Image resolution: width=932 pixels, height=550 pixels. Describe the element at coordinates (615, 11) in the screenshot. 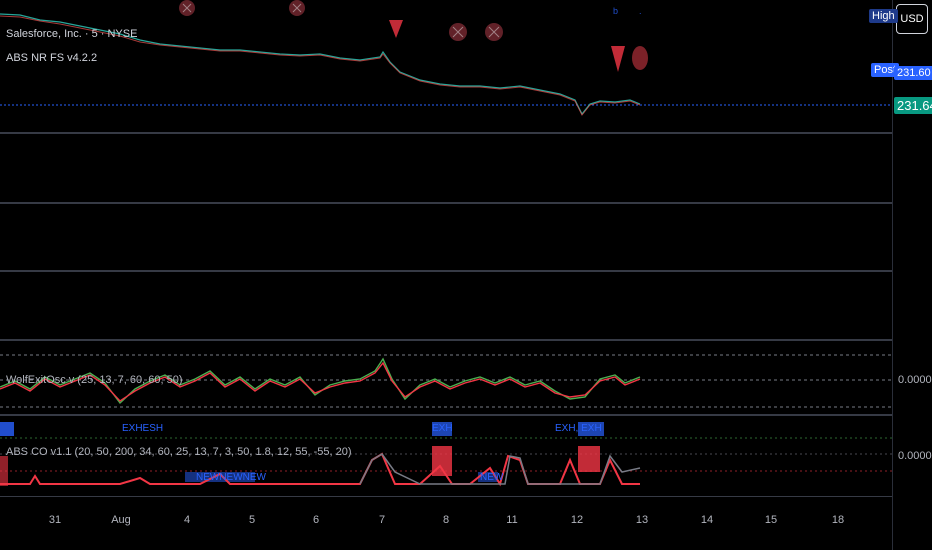

I see `svg-text: b` at that location.